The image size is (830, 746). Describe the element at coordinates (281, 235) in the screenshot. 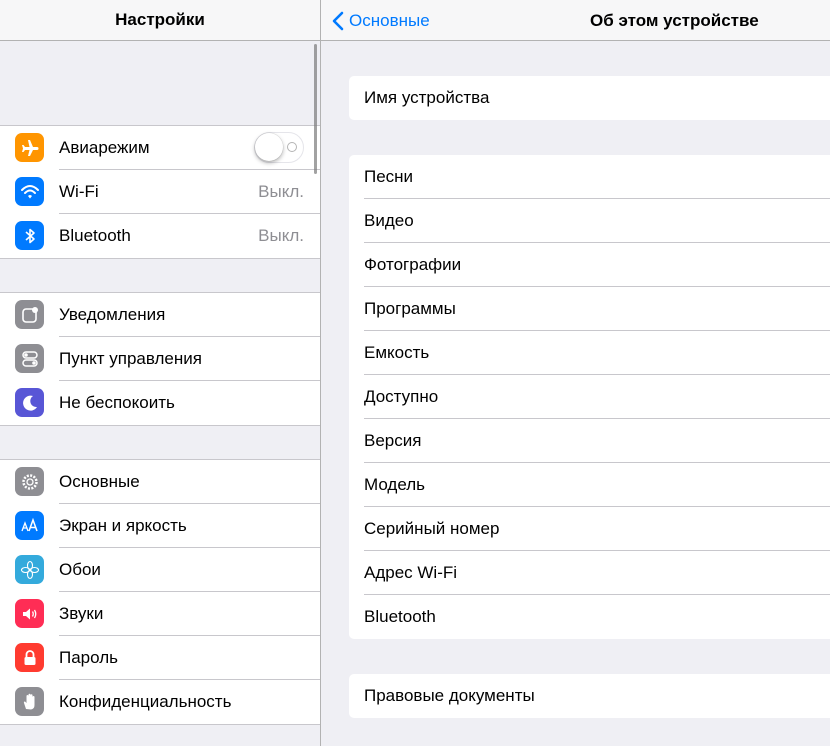

I see `bluetooth-status-value: Выкл.` at that location.